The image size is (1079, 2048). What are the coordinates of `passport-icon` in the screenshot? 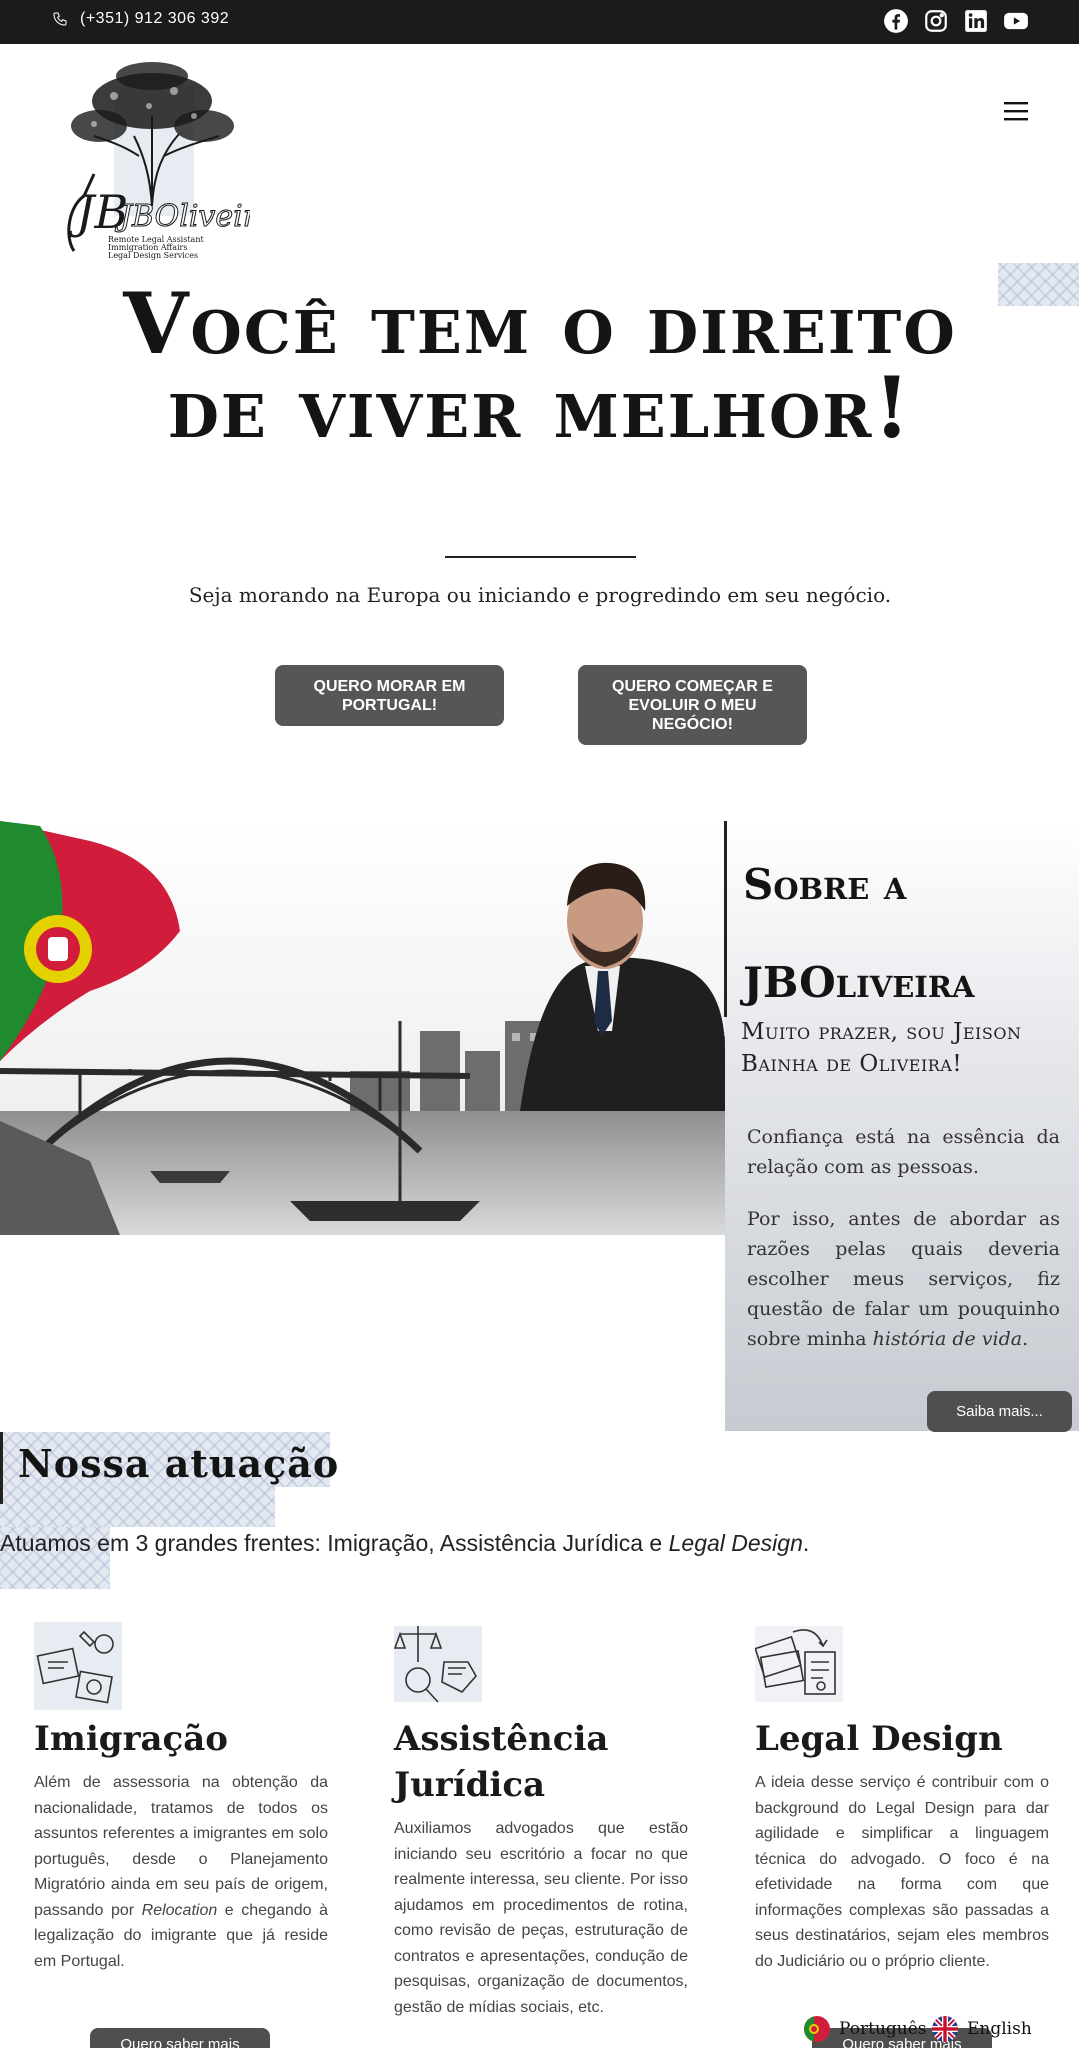 It's located at (78, 1666).